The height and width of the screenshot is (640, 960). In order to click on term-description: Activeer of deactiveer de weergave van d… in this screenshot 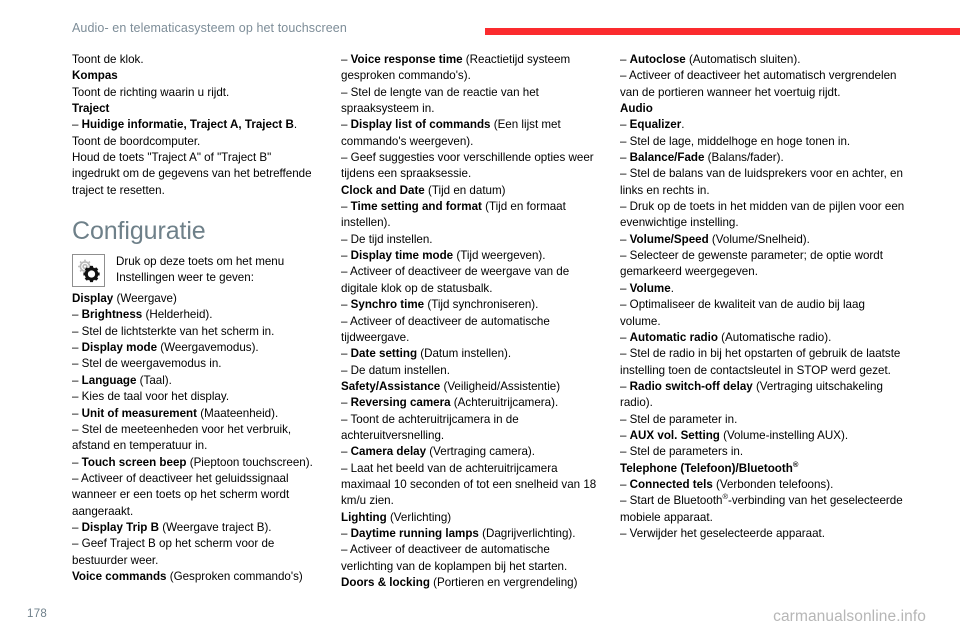, I will do `click(455, 280)`.